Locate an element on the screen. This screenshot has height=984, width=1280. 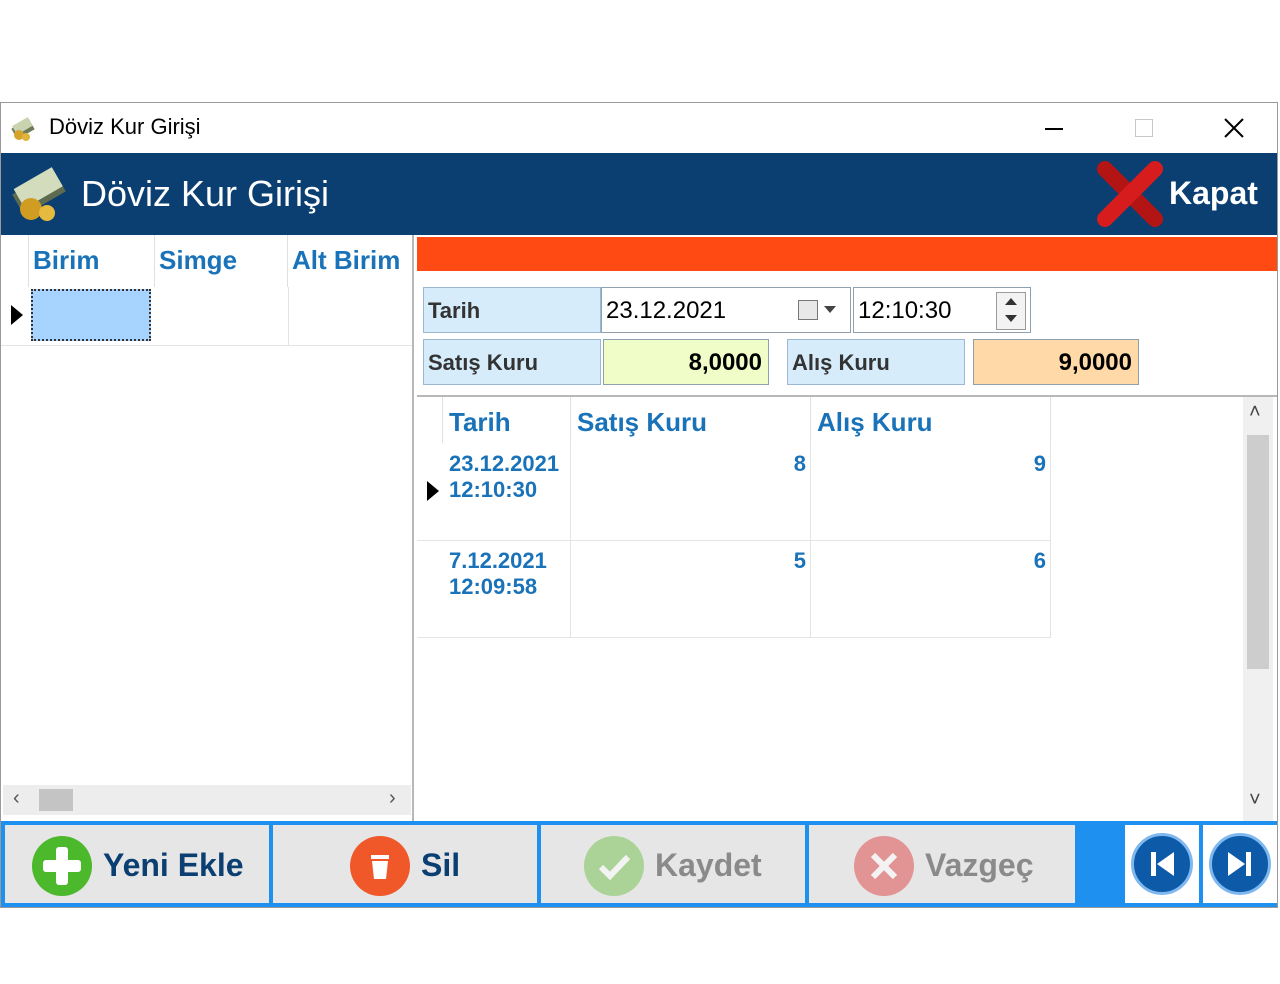
yeni-ekle-button: Yeni Ekle is located at coordinates (137, 864).